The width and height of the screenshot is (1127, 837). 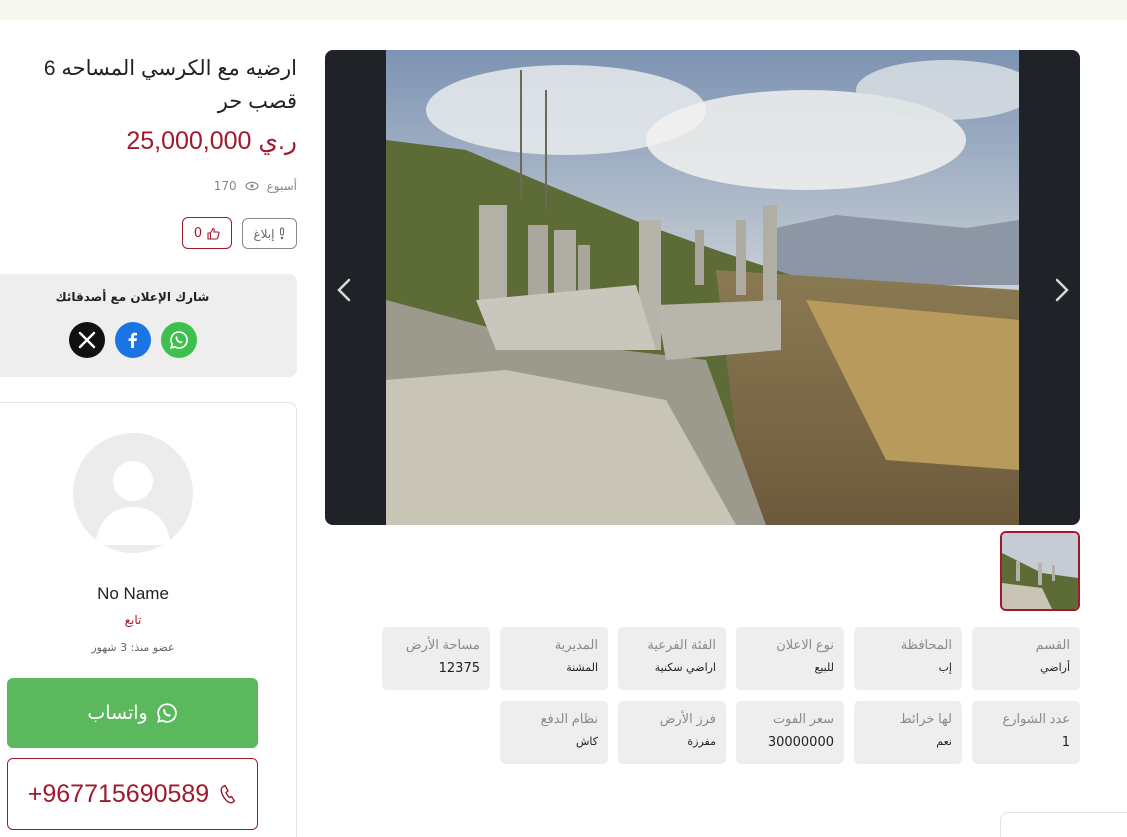 What do you see at coordinates (563, 10) in the screenshot?
I see `top-bar` at bounding box center [563, 10].